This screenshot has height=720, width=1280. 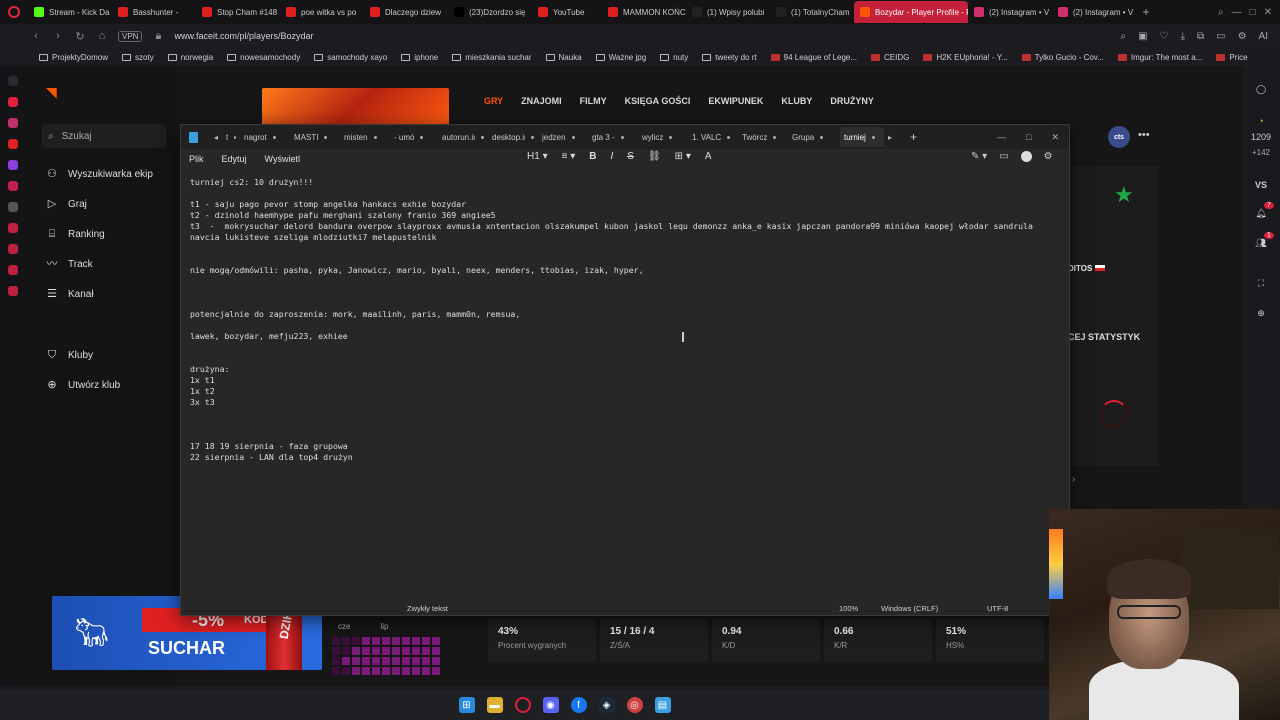 I want to click on bookmark-item: mieszkania suchar, so click(x=491, y=57).